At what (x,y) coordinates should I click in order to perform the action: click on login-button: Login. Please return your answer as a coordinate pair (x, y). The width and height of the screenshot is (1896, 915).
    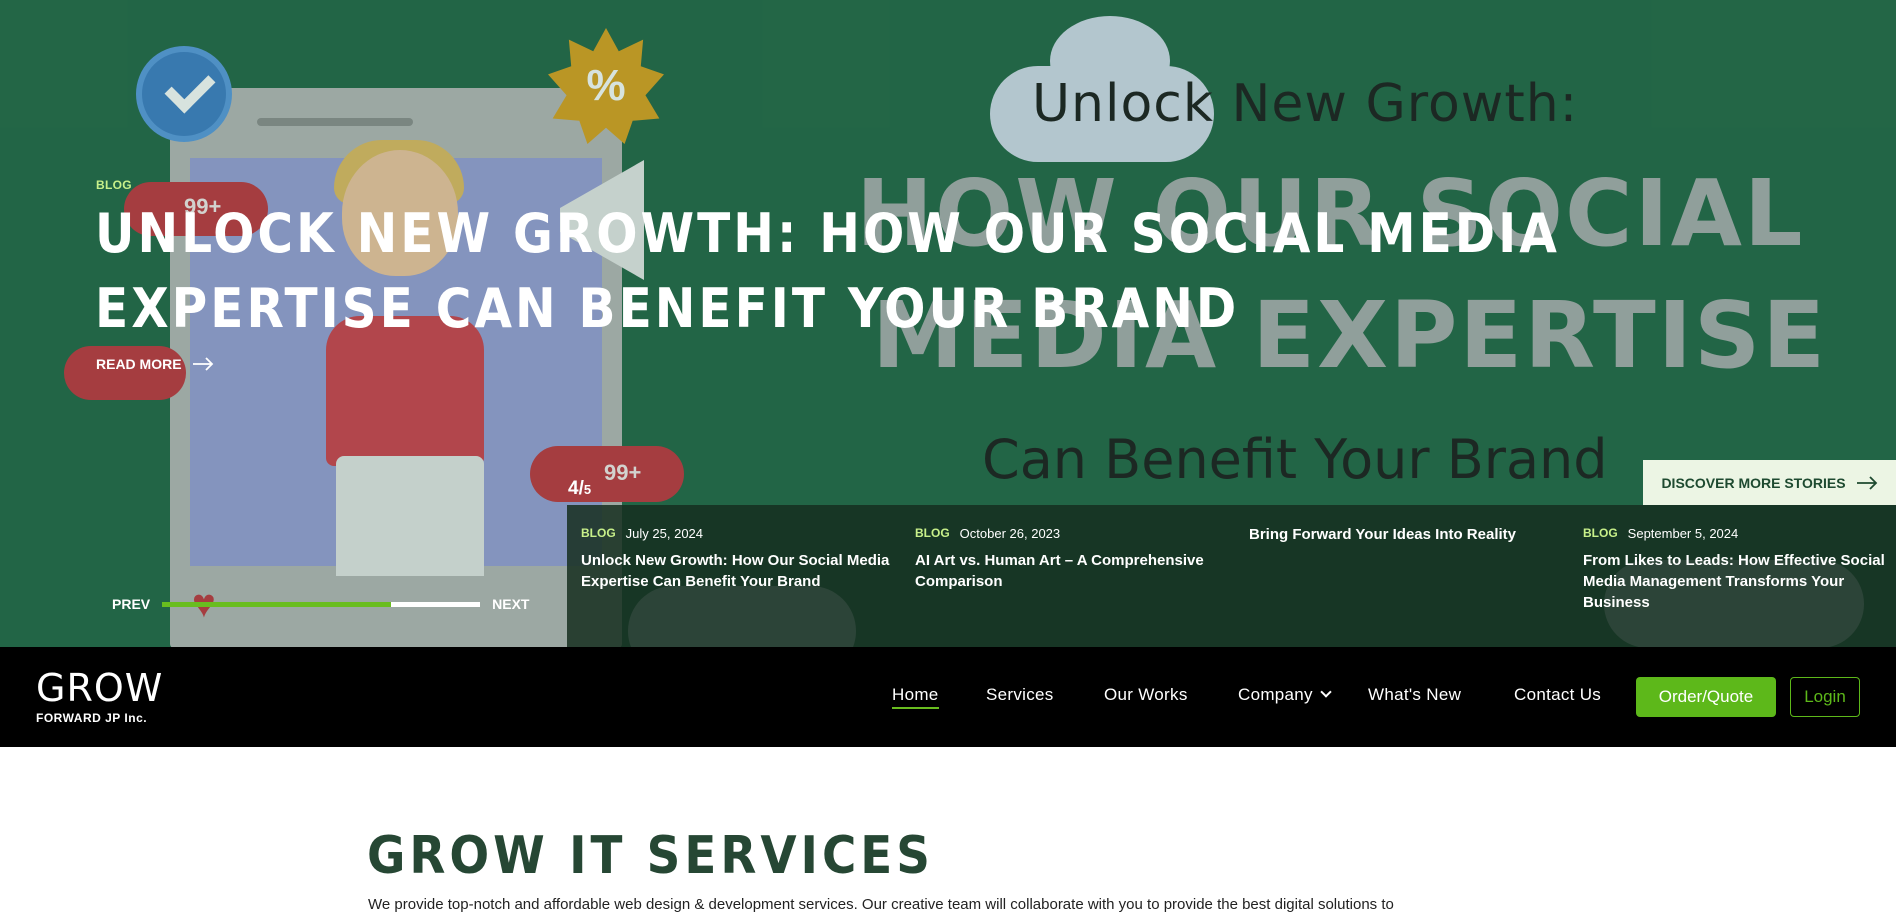
    Looking at the image, I should click on (1825, 697).